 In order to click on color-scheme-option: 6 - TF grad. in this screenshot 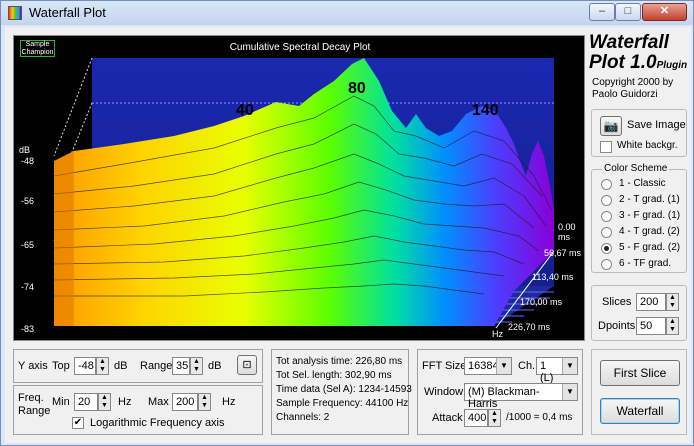, I will do `click(645, 263)`.